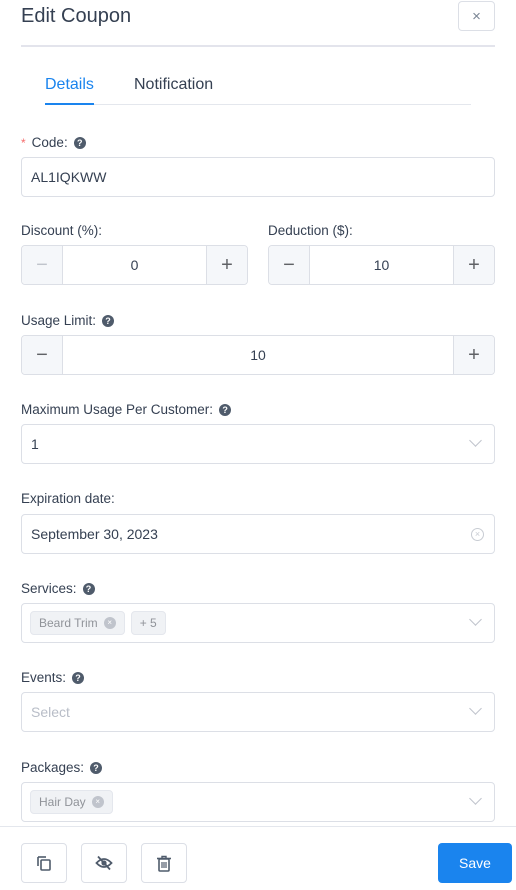 This screenshot has height=890, width=516. What do you see at coordinates (473, 265) in the screenshot?
I see `deduction-increment-button: +` at bounding box center [473, 265].